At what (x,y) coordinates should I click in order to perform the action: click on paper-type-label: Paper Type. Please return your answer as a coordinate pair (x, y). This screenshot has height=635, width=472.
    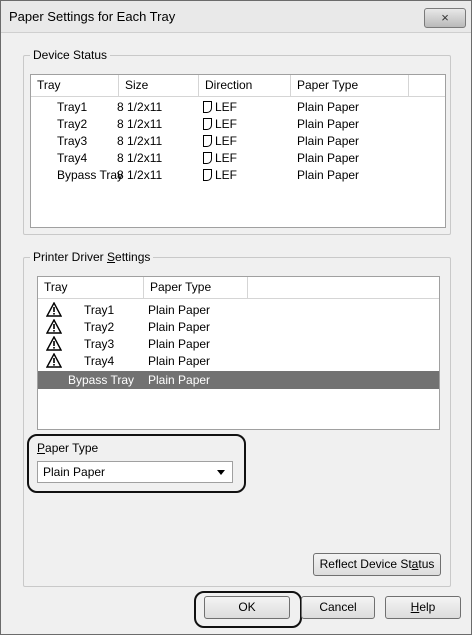
    Looking at the image, I should click on (68, 448).